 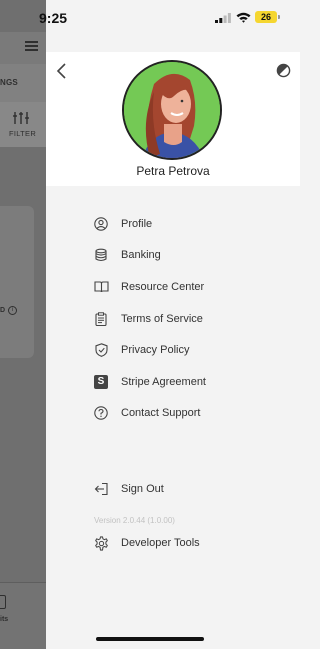 I want to click on background-card-text: D, so click(x=3, y=310).